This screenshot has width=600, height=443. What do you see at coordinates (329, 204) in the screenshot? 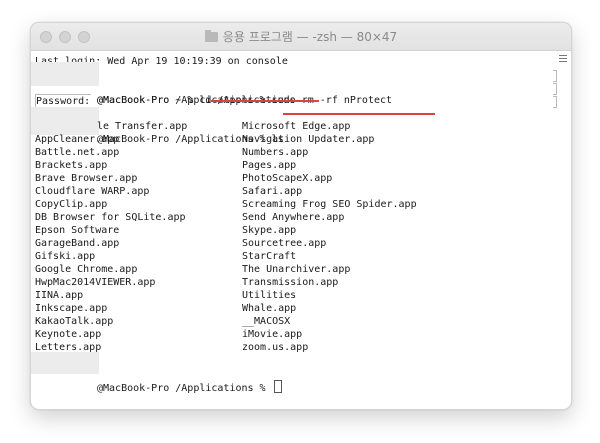
I see `listing-entry: Screaming Frog SEO Spider.app` at bounding box center [329, 204].